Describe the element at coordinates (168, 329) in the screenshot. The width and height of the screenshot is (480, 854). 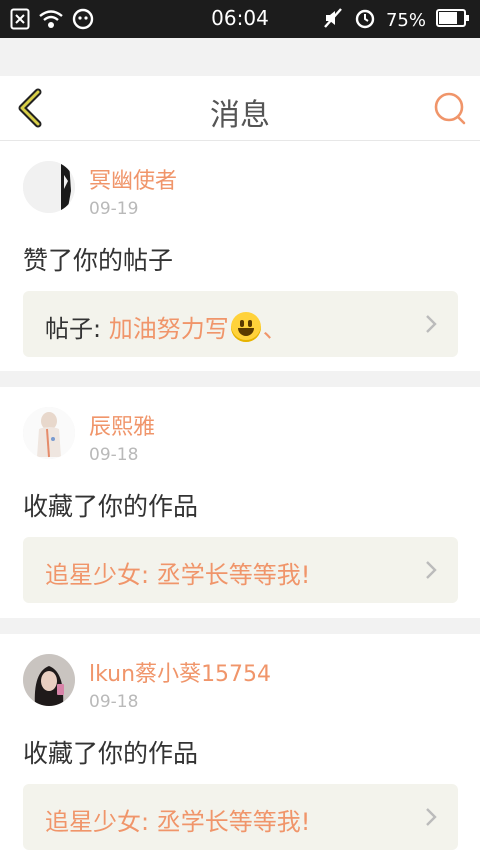
I see `post-title: 加油努力写` at that location.